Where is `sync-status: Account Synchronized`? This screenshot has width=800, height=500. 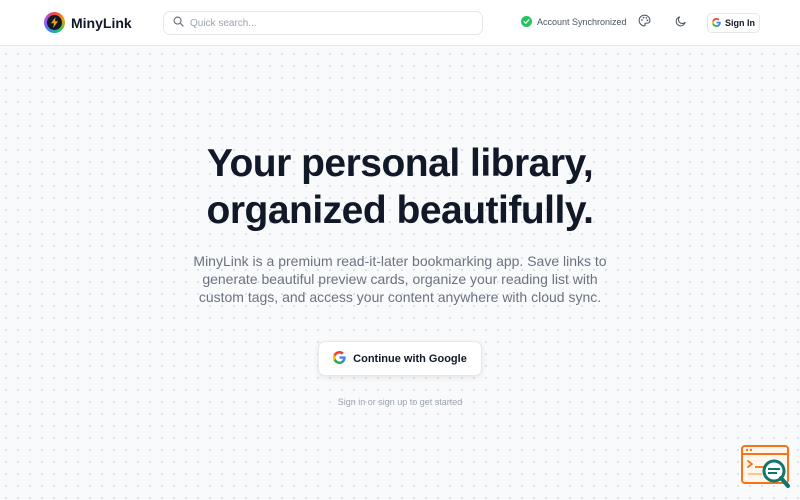
sync-status: Account Synchronized is located at coordinates (574, 21).